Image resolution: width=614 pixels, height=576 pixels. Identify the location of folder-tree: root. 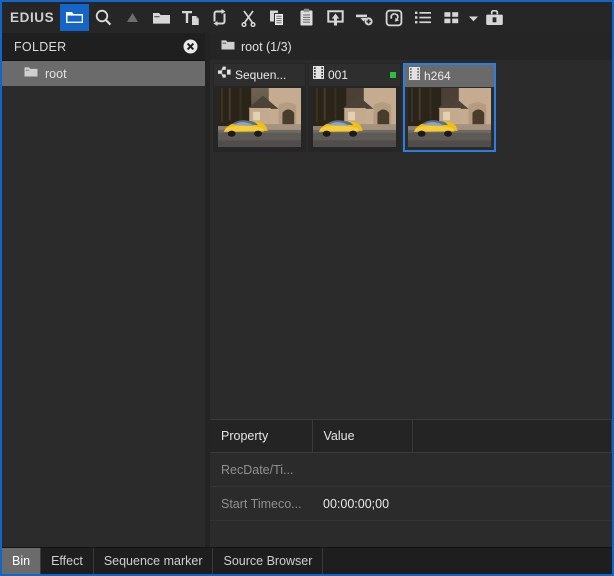
(103, 73).